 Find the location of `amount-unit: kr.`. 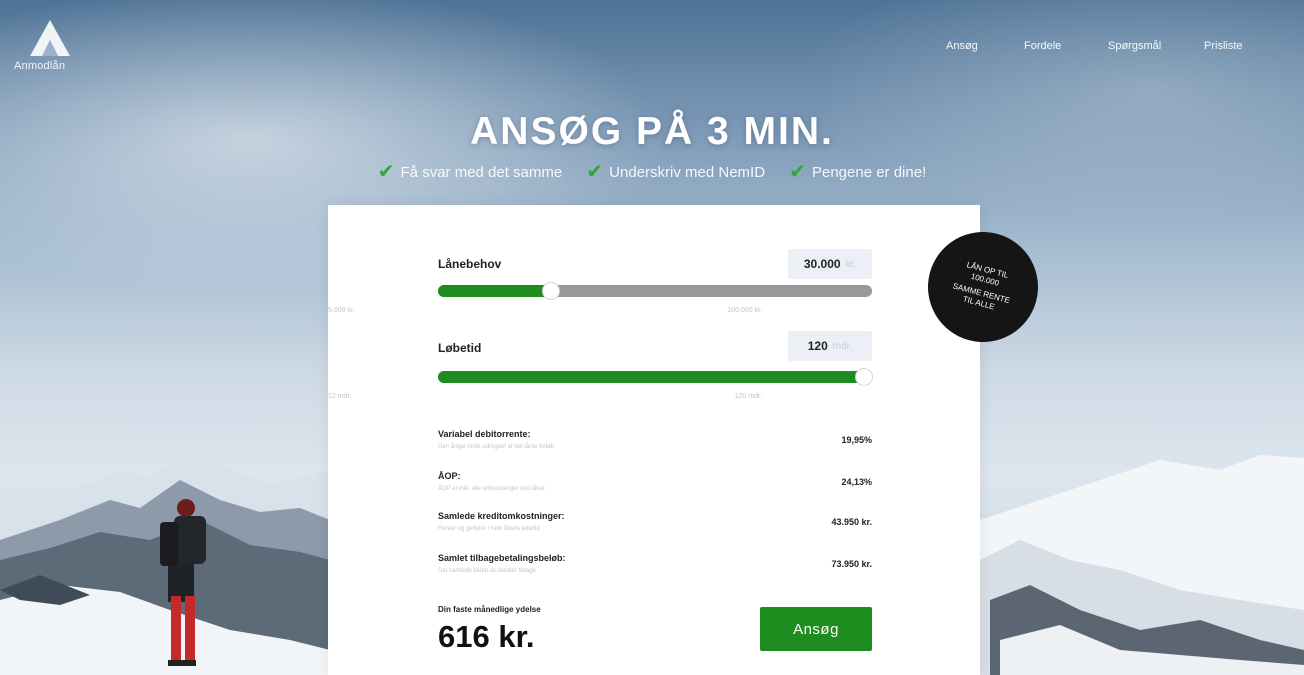

amount-unit: kr. is located at coordinates (851, 264).